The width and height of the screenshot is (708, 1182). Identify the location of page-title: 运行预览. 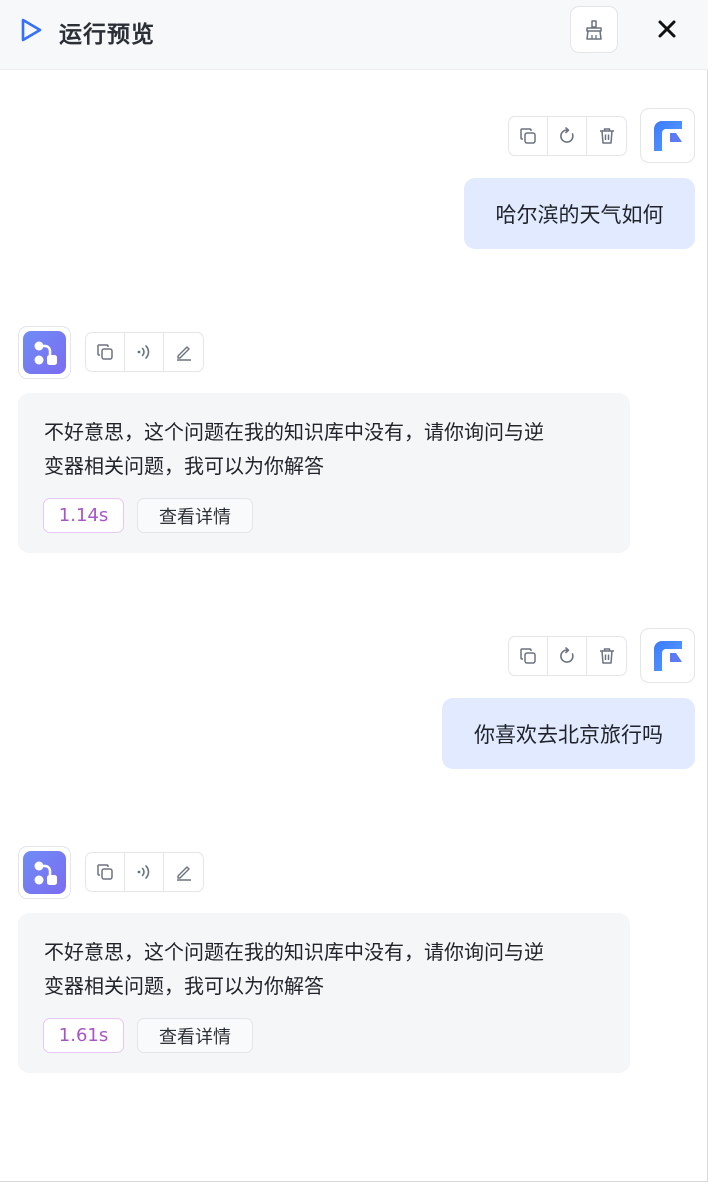
(107, 35).